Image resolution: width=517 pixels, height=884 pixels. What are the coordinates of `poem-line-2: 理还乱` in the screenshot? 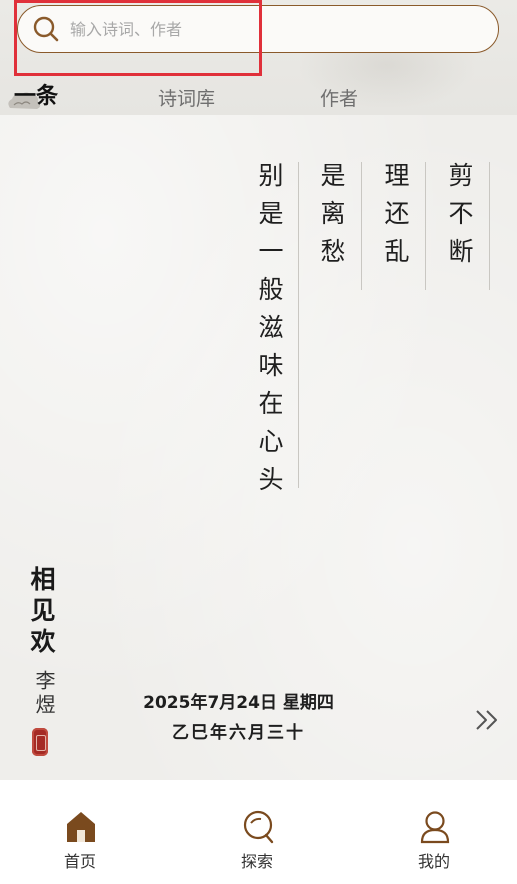 It's located at (395, 219).